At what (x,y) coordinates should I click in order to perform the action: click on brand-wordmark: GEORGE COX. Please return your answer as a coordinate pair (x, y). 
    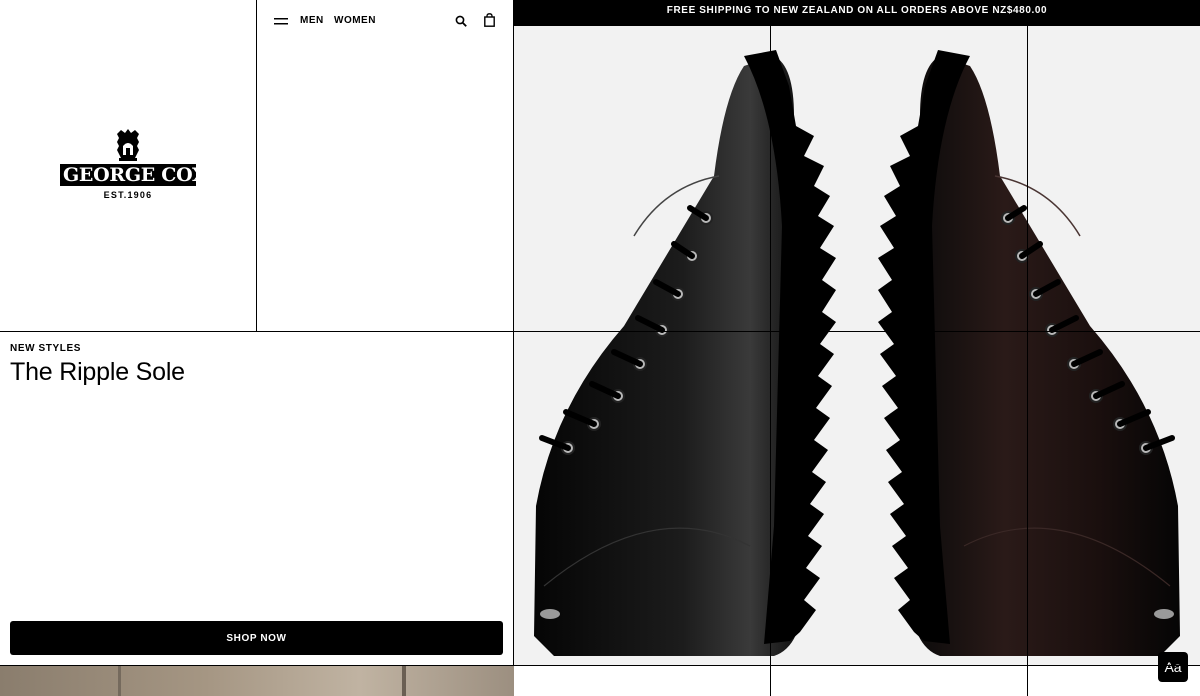
    Looking at the image, I should click on (133, 175).